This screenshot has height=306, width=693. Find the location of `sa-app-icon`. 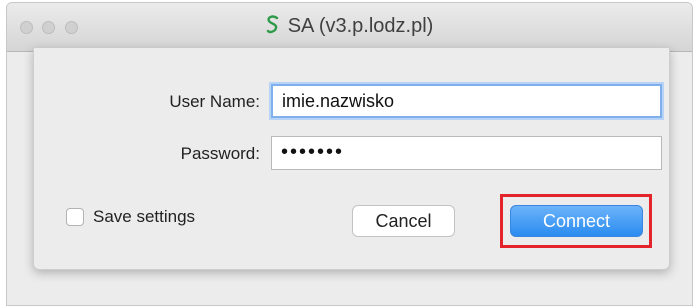

sa-app-icon is located at coordinates (273, 28).